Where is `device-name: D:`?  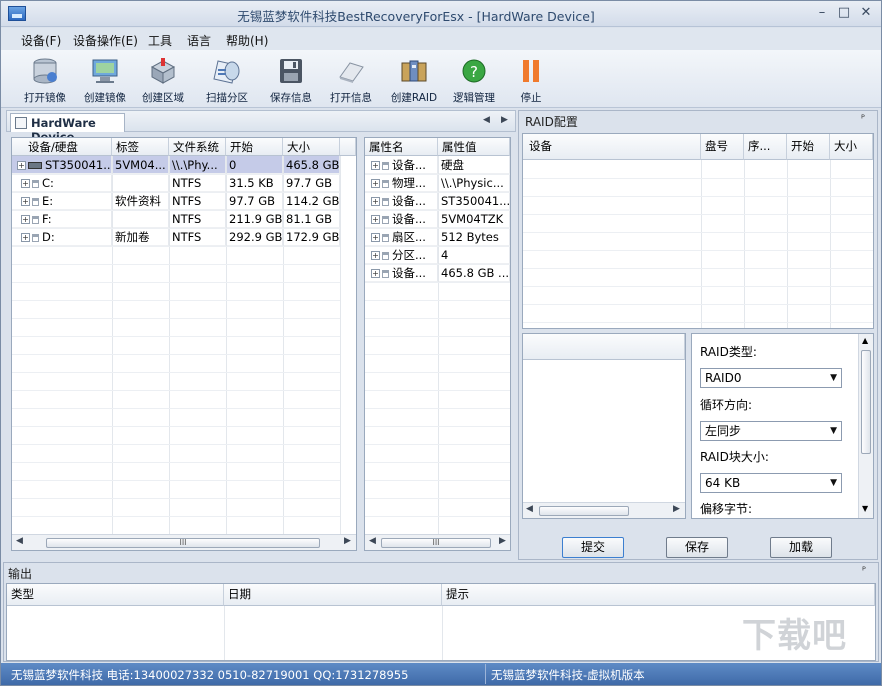
device-name: D: is located at coordinates (48, 237).